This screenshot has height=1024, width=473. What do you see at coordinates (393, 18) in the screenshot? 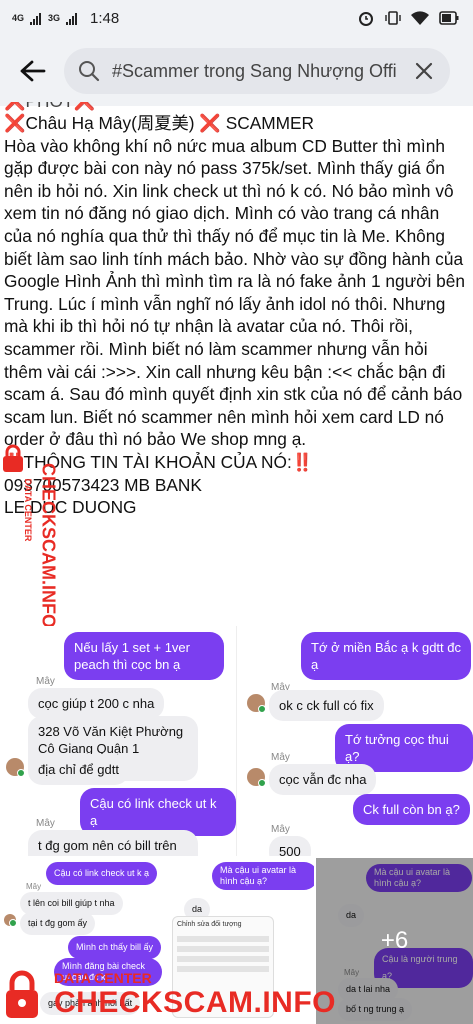
I see `vibrate-icon` at bounding box center [393, 18].